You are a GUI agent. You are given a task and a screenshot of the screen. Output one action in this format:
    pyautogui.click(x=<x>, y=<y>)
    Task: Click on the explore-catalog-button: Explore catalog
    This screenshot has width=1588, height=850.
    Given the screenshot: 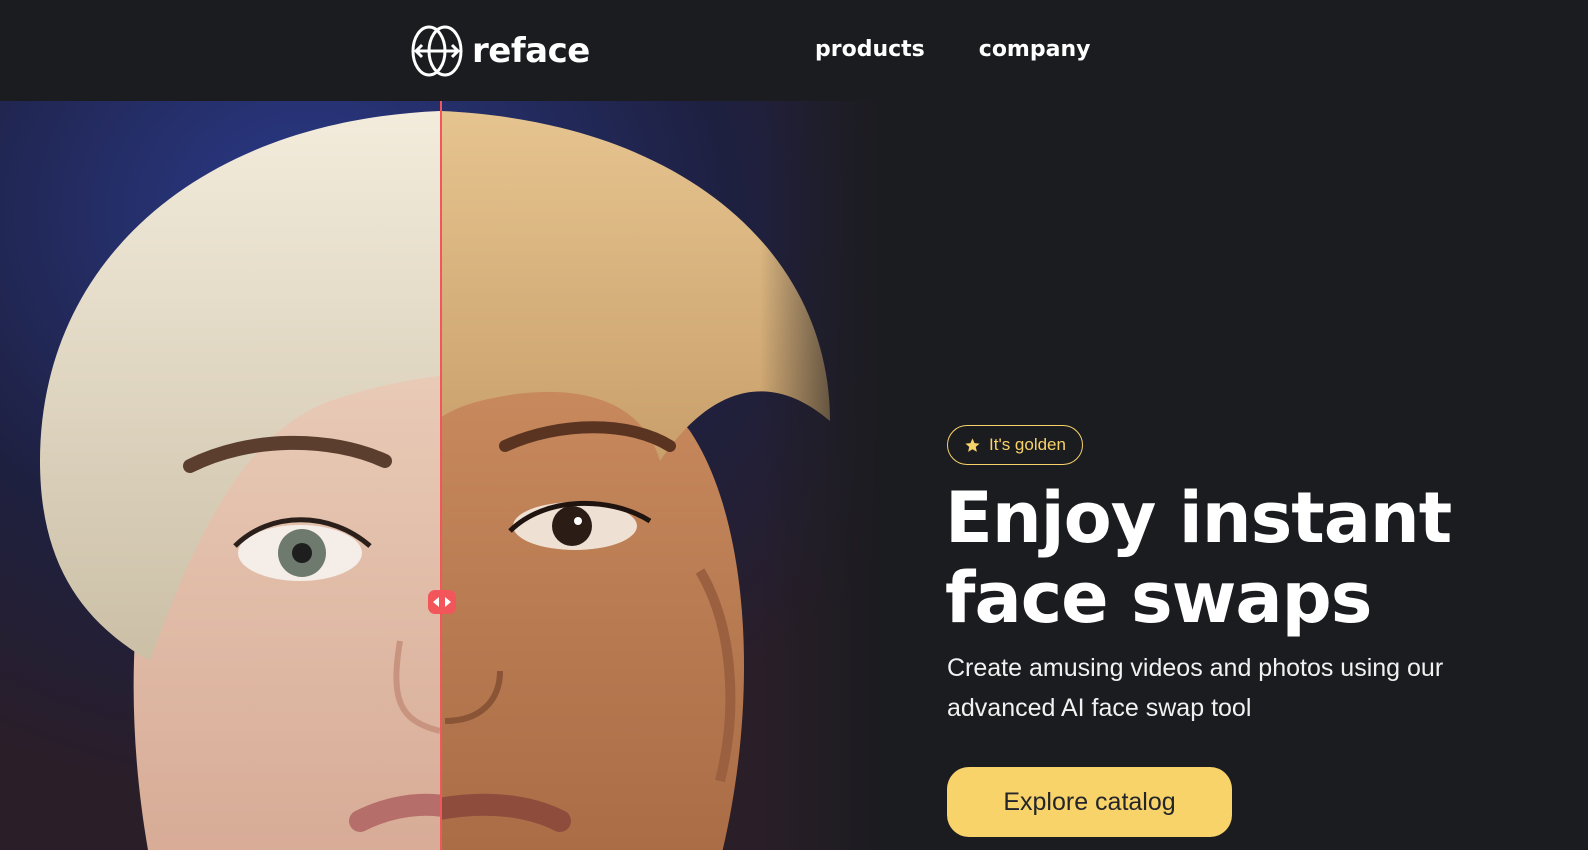 What is the action you would take?
    pyautogui.click(x=1089, y=802)
    